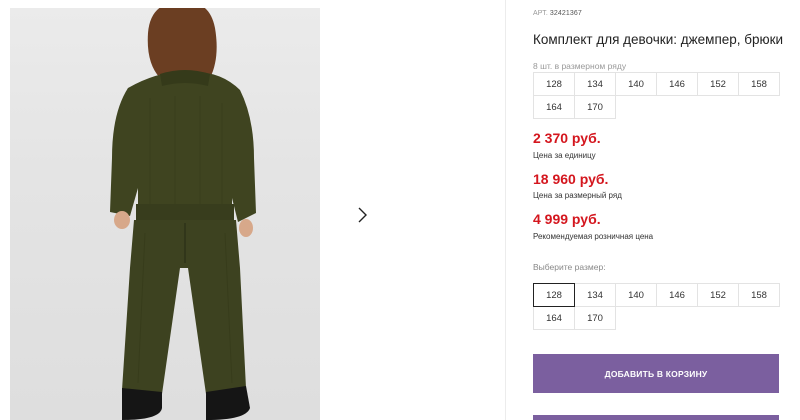  Describe the element at coordinates (759, 295) in the screenshot. I see `size-option-158: 158` at that location.